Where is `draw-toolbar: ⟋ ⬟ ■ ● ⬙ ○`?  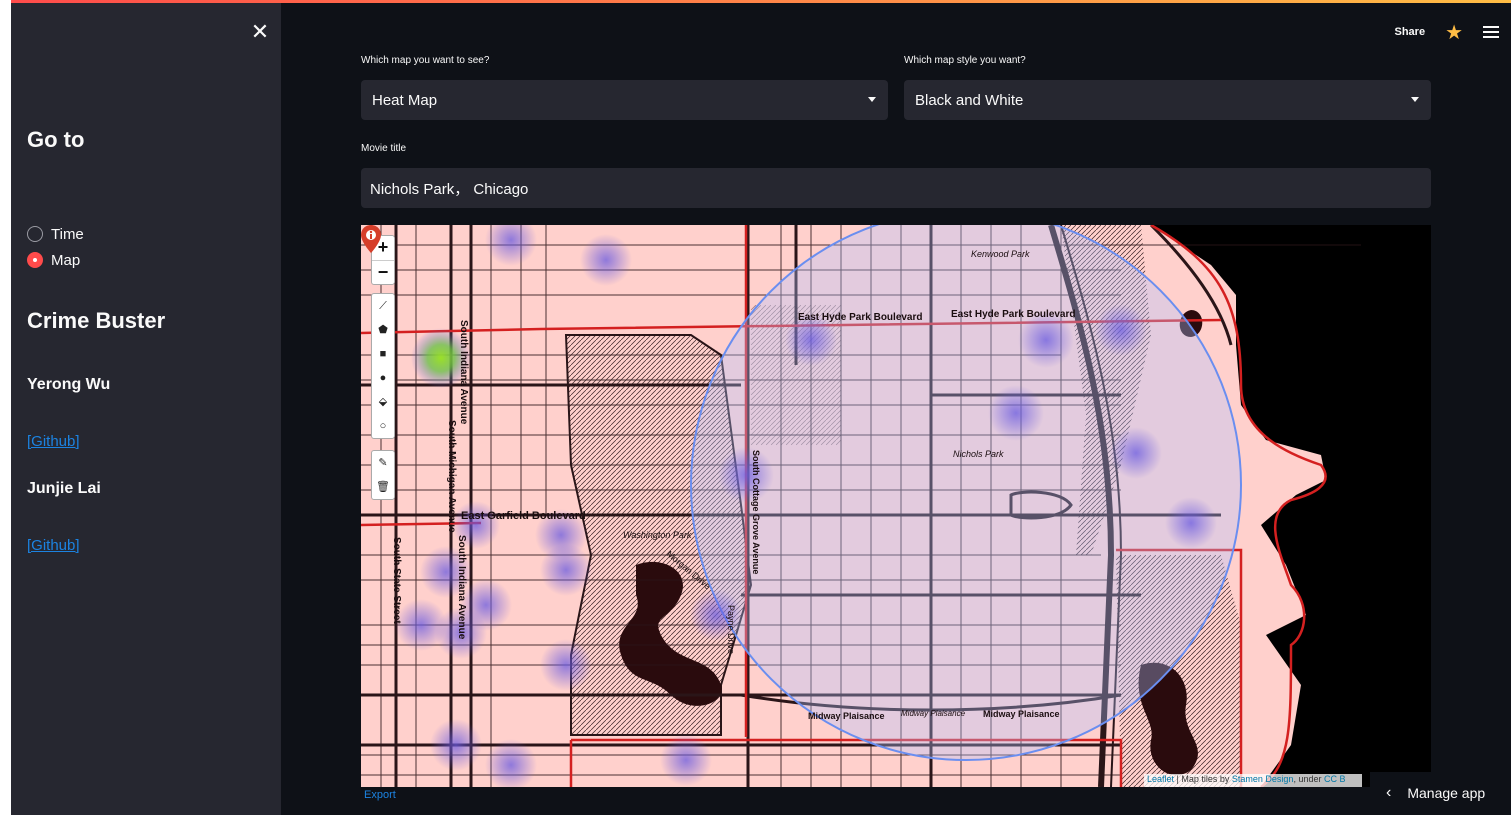
draw-toolbar: ⟋ ⬟ ■ ● ⬙ ○ is located at coordinates (383, 366).